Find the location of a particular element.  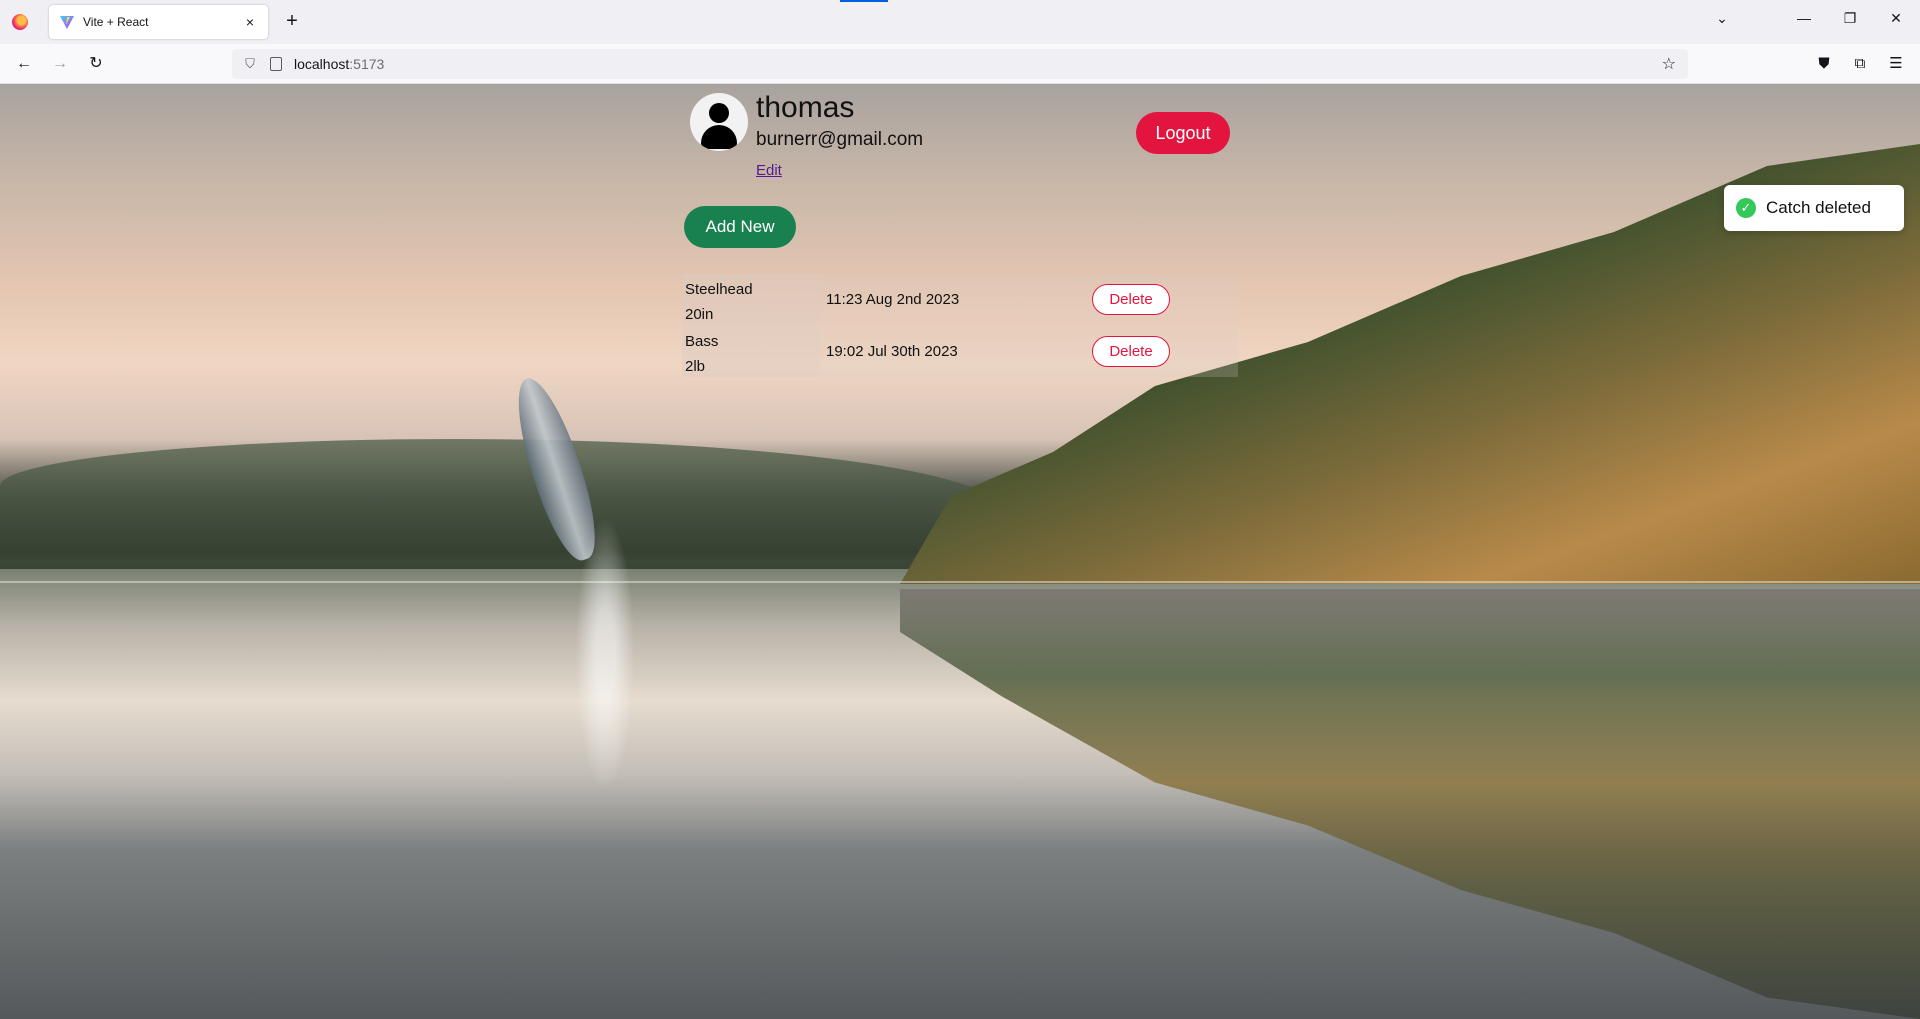

catch-time: 19:02 Jul 30th 2023 is located at coordinates (892, 351).